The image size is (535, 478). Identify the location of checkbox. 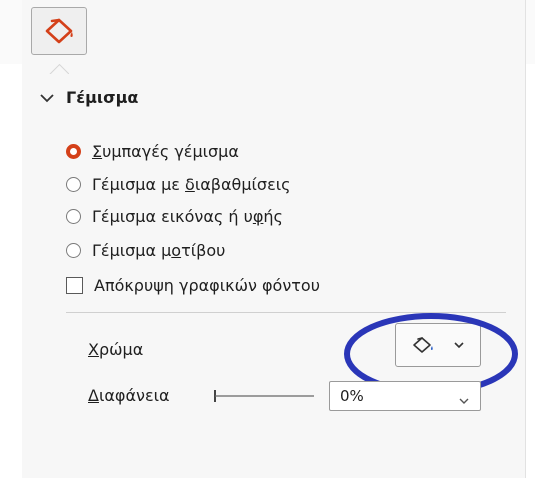
(74, 285).